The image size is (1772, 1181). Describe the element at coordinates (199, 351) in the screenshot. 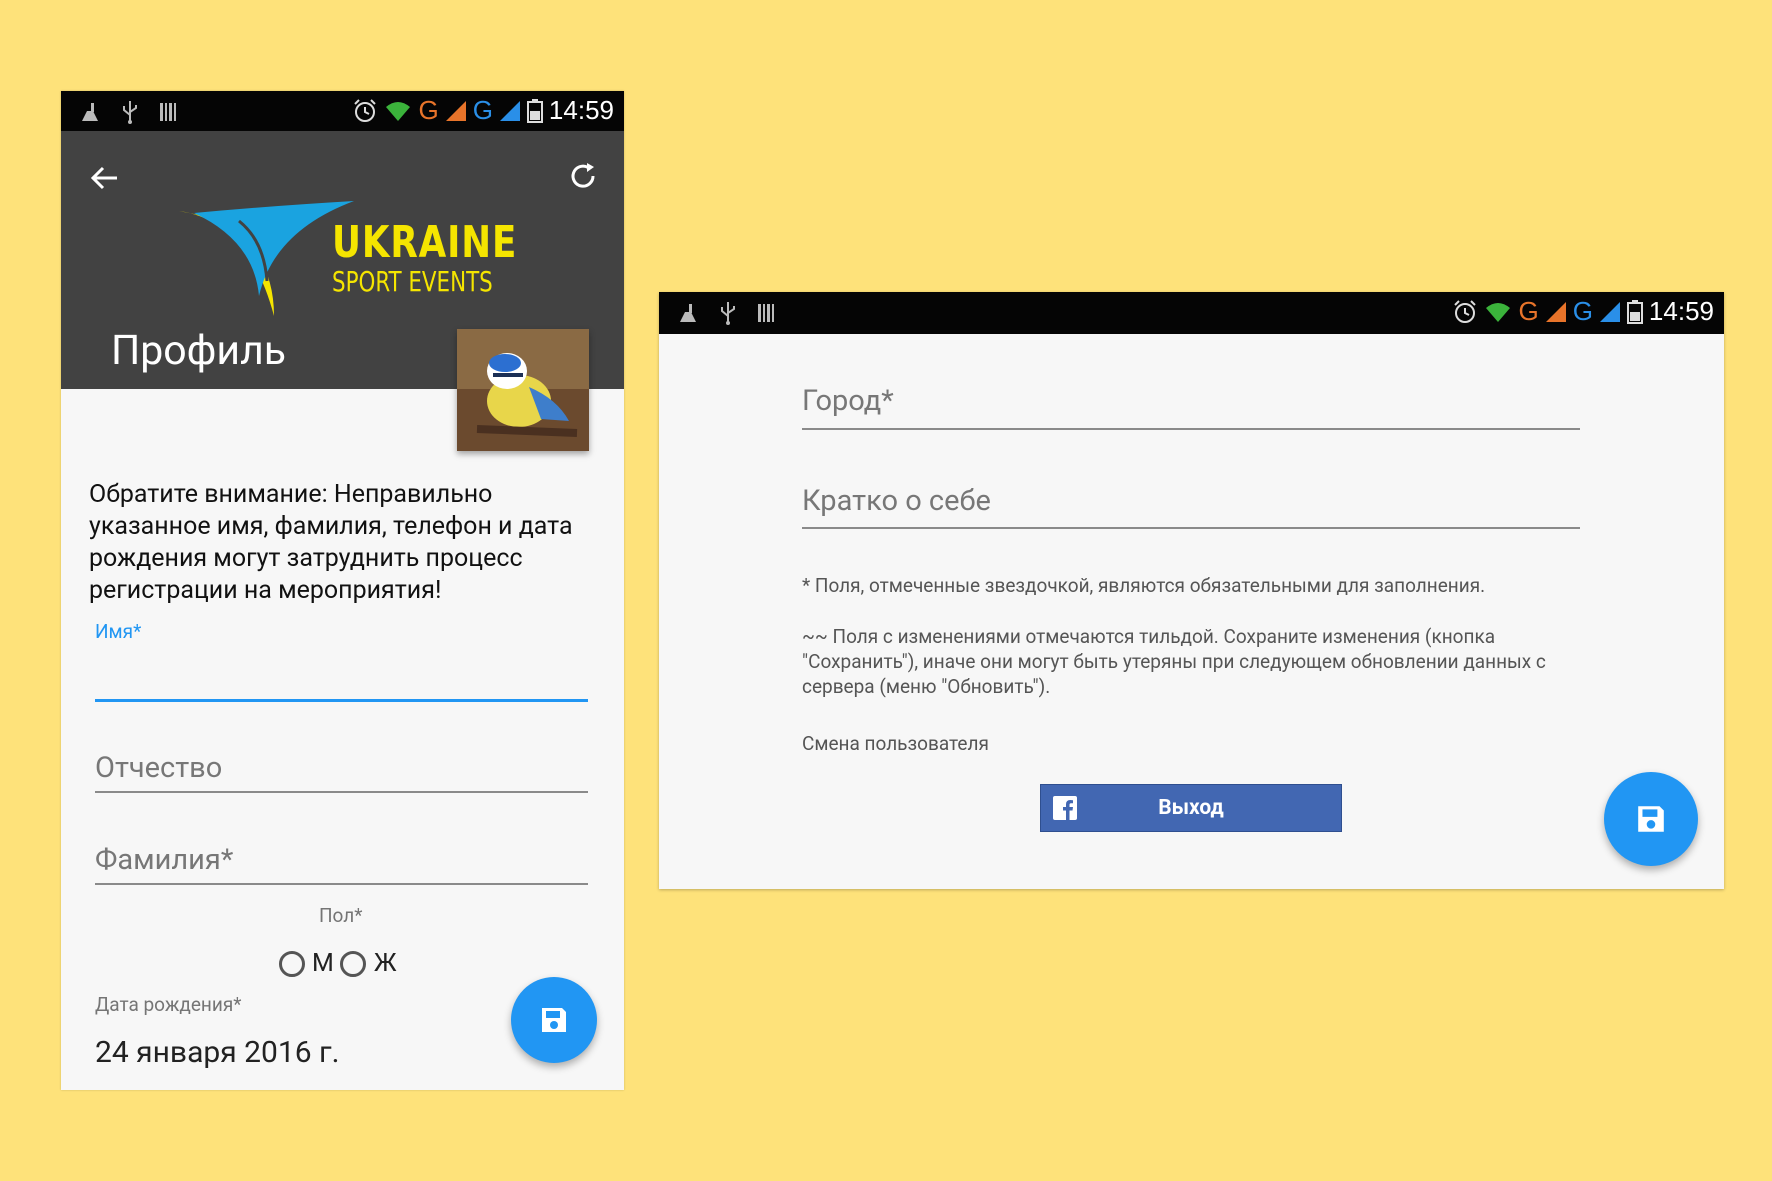

I see `page-title: Профиль` at that location.